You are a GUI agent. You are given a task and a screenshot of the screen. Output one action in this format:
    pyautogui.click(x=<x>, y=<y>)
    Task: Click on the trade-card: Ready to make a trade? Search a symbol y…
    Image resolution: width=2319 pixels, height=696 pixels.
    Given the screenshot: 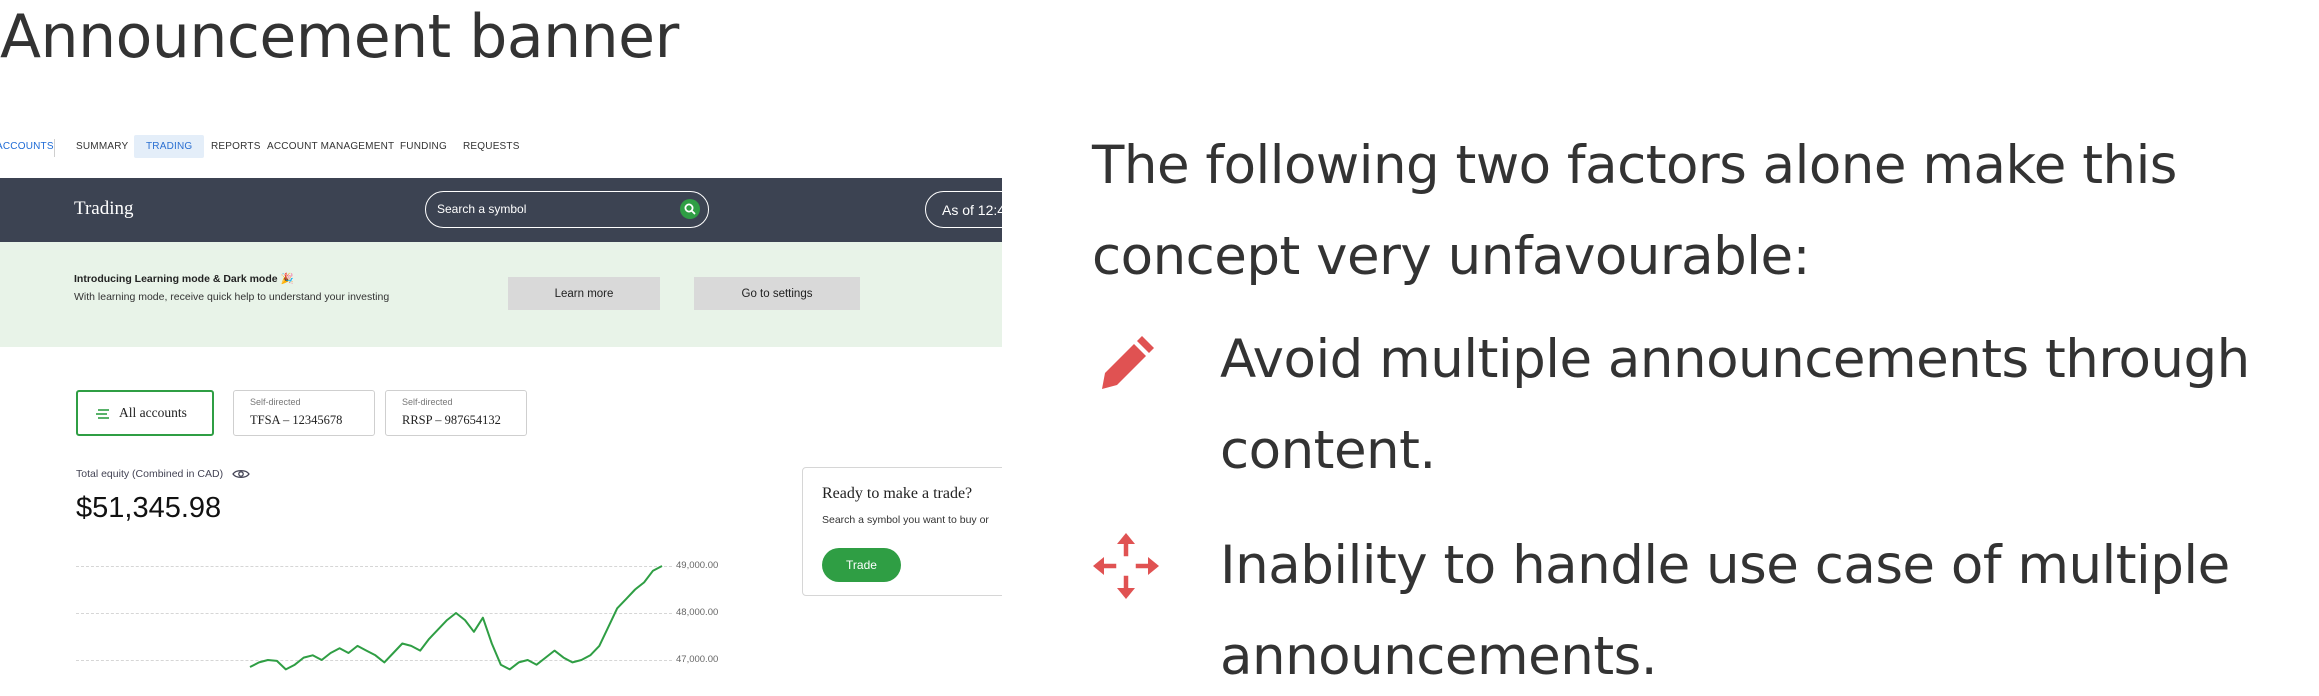 What is the action you would take?
    pyautogui.click(x=902, y=531)
    